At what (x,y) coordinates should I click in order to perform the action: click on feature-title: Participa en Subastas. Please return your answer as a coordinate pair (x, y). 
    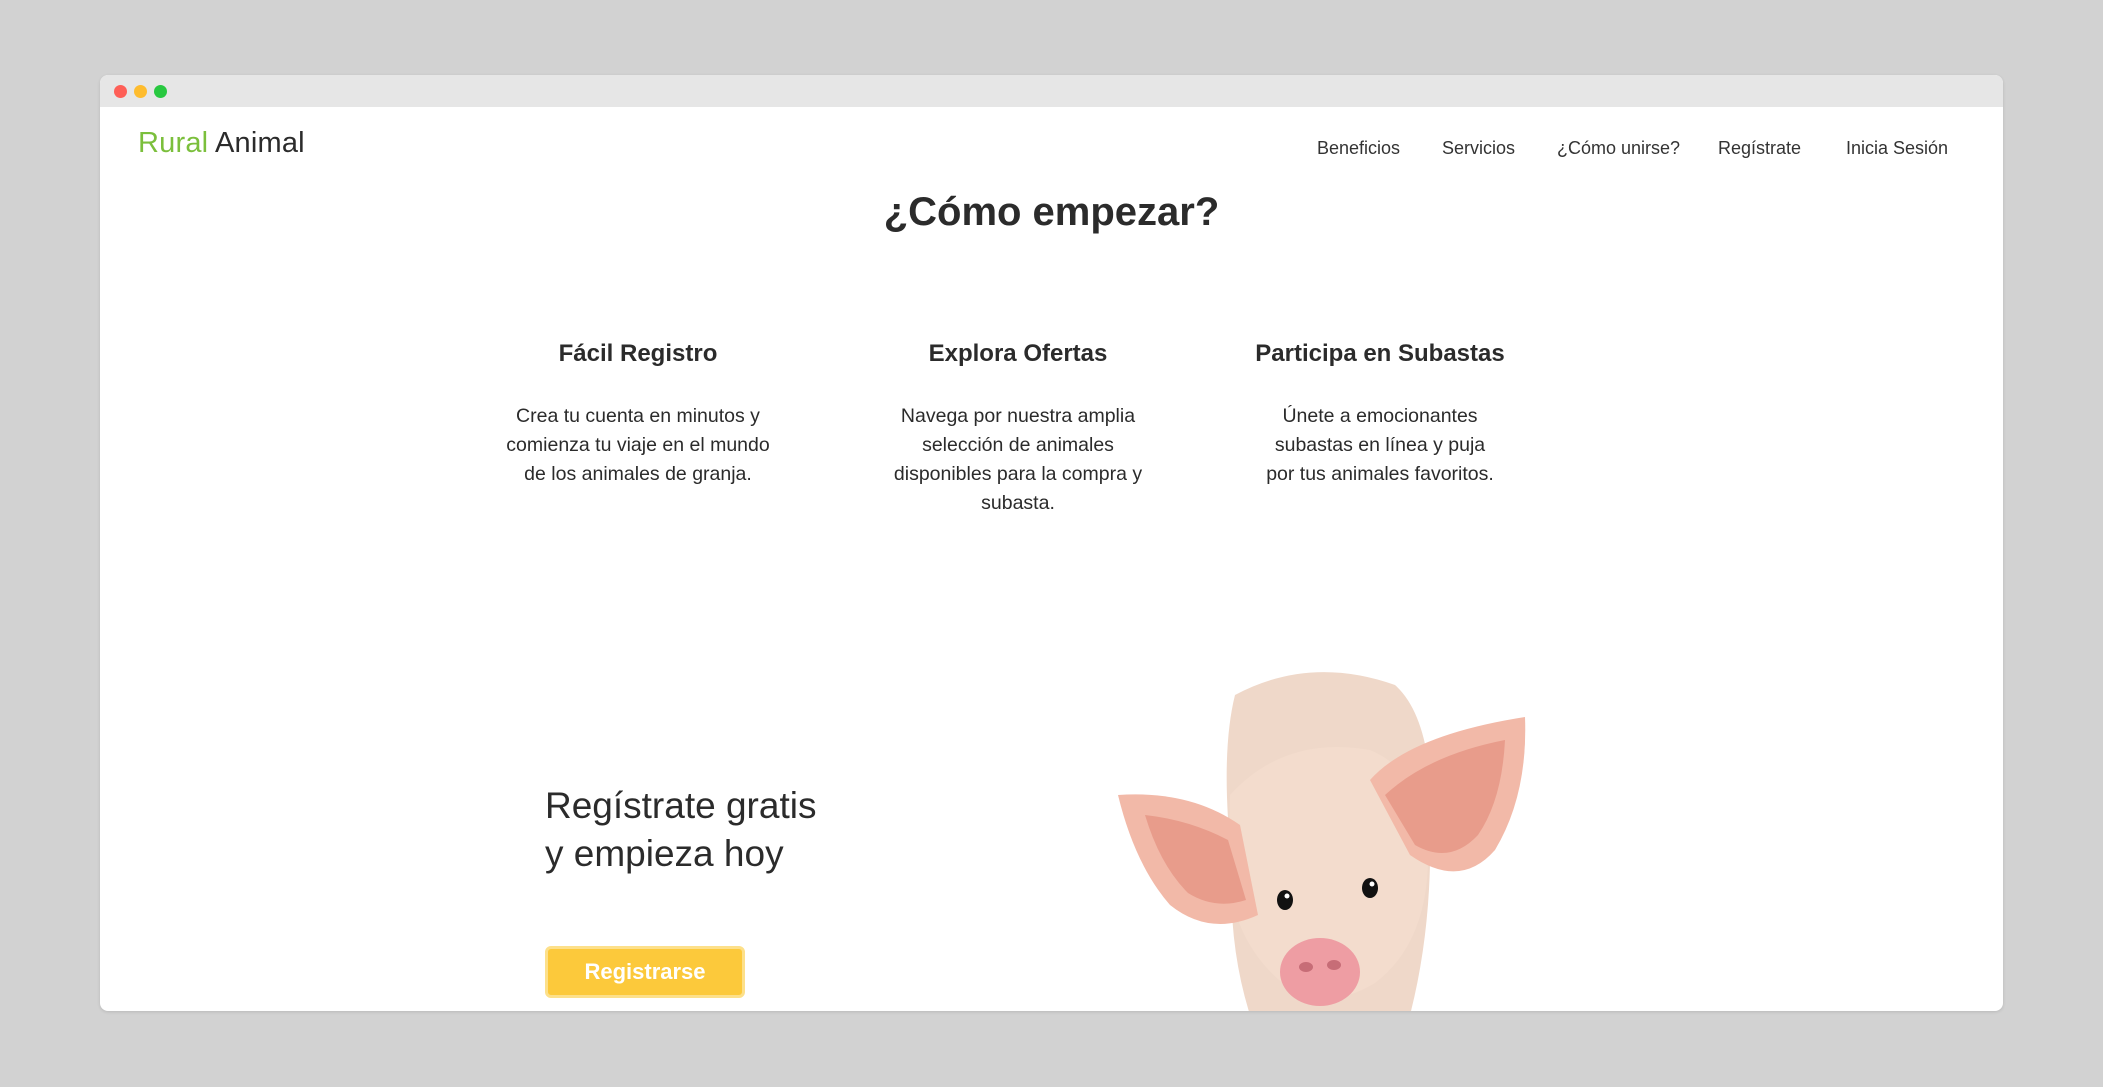
    Looking at the image, I should click on (1380, 353).